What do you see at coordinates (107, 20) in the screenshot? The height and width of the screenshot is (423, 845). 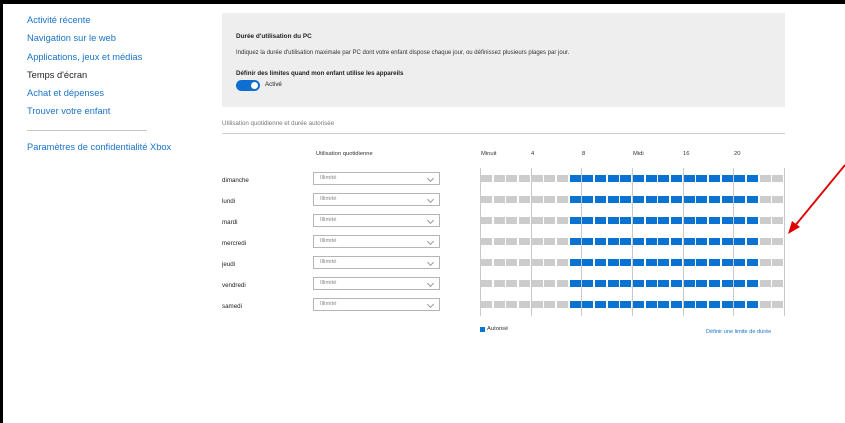 I see `sidebar-item-recent-activity: Activité récente` at bounding box center [107, 20].